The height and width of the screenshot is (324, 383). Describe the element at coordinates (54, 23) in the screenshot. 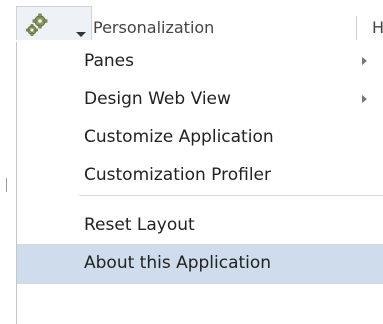

I see `settings-menu-button` at that location.